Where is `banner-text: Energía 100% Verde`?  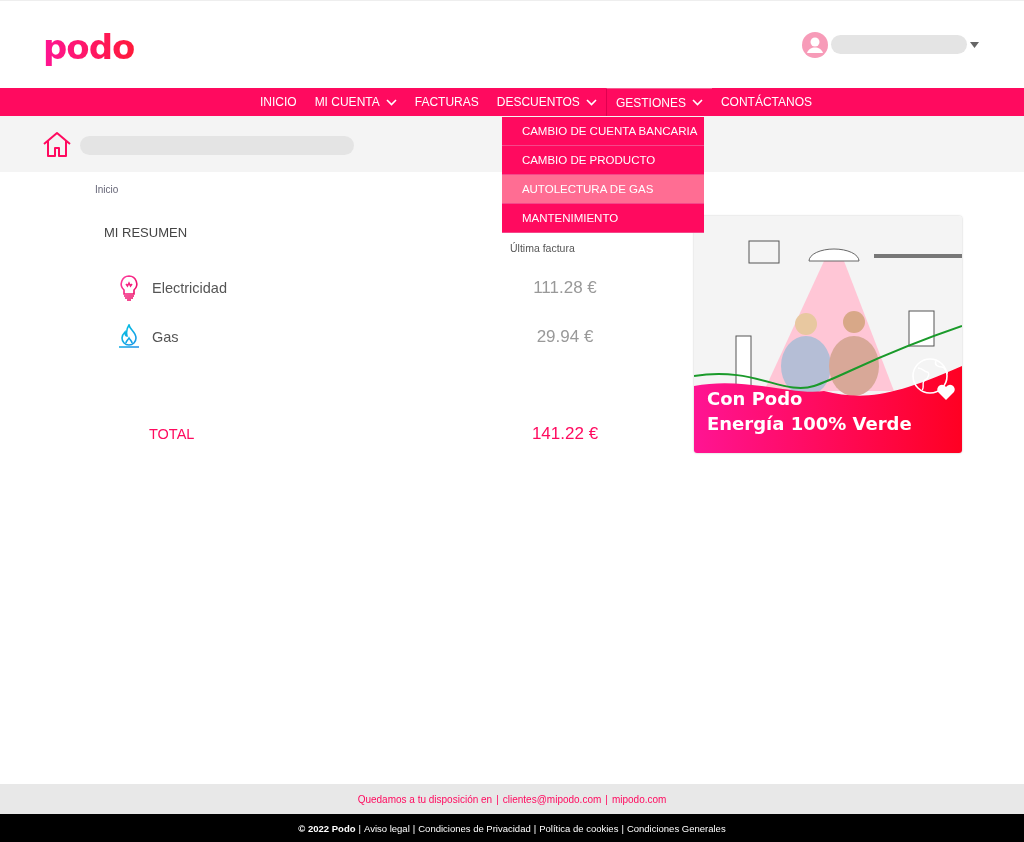 banner-text: Energía 100% Verde is located at coordinates (809, 424).